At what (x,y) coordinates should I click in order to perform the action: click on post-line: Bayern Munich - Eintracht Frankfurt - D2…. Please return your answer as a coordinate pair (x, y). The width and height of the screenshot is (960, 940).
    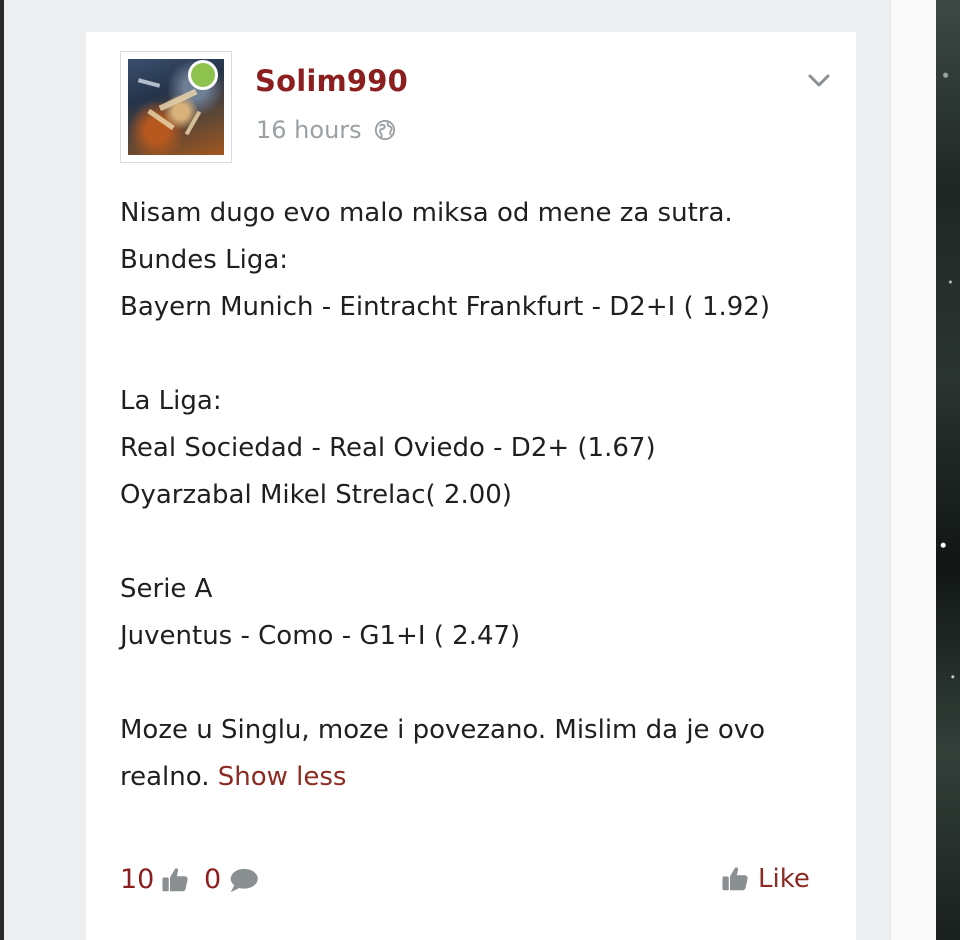
    Looking at the image, I should click on (445, 307).